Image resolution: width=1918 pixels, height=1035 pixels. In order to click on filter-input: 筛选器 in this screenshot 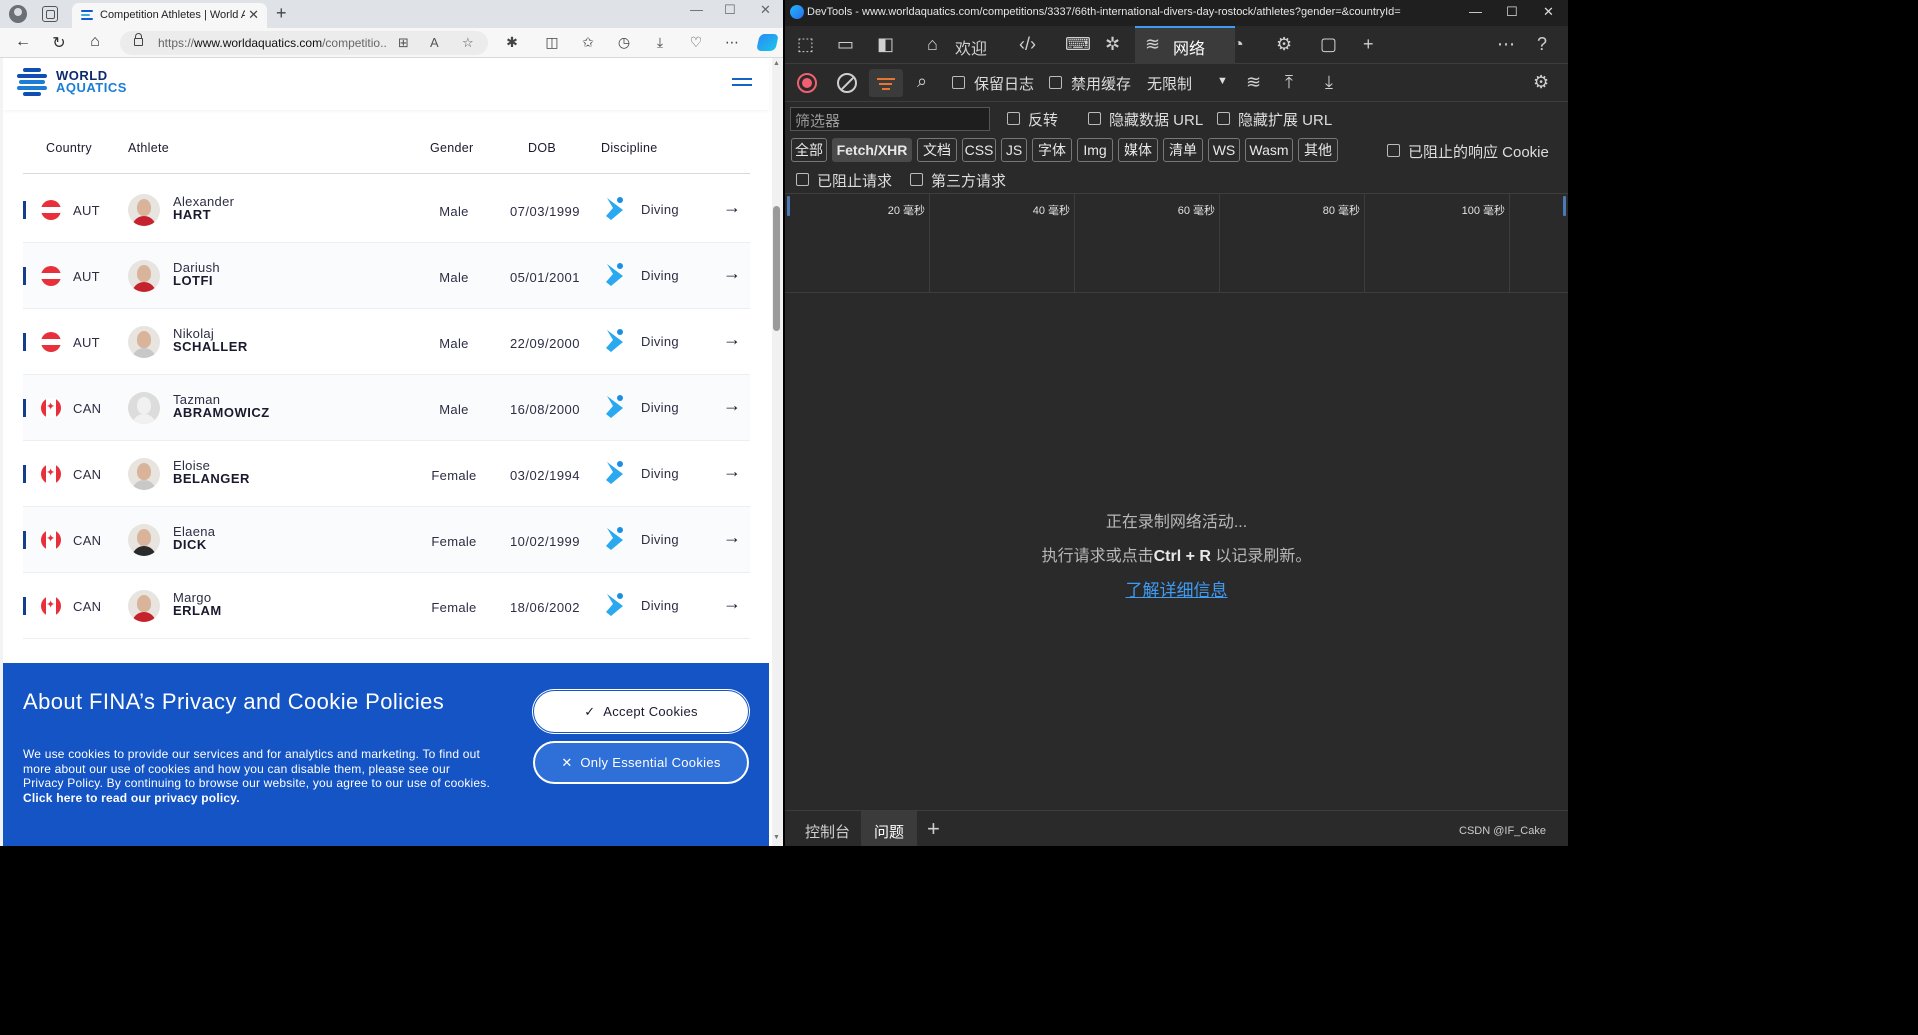, I will do `click(890, 119)`.